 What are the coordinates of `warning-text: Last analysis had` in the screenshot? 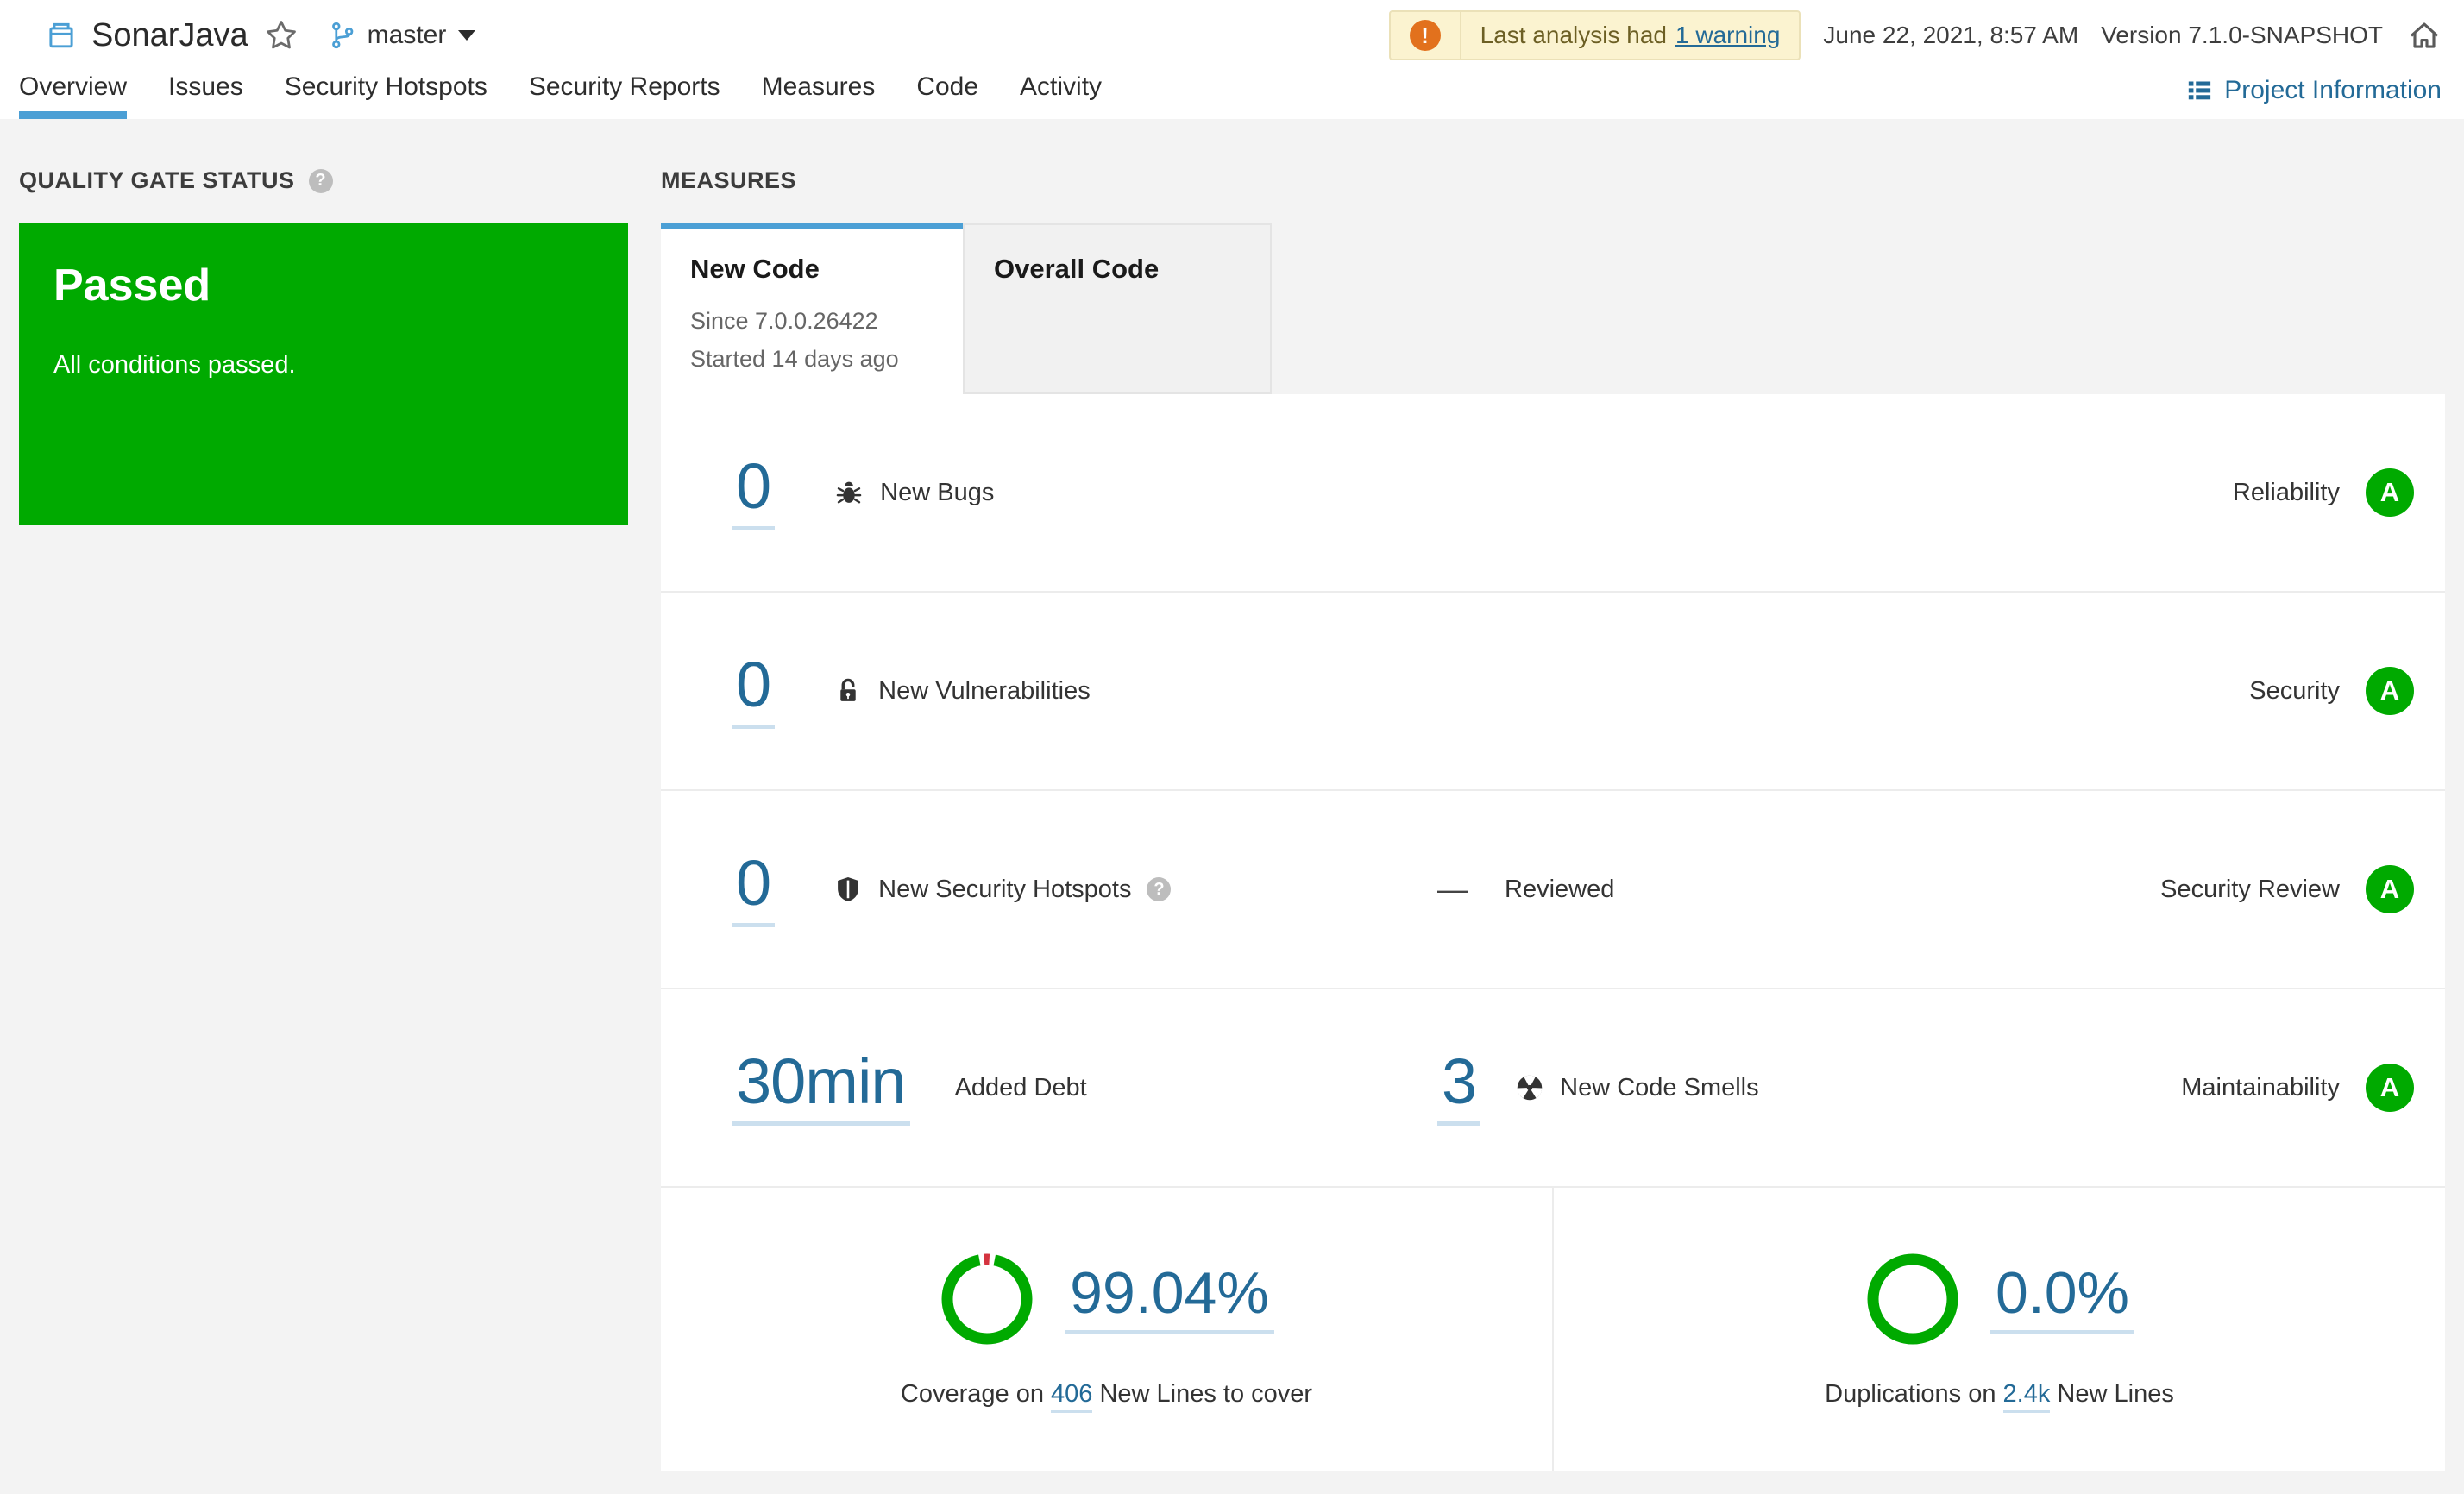 It's located at (1574, 35).